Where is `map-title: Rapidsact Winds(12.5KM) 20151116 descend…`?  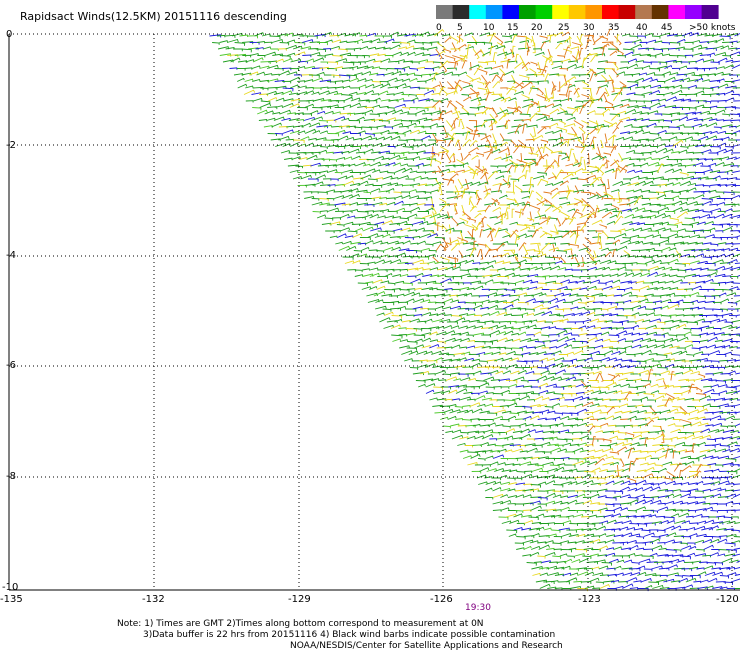
map-title: Rapidsact Winds(12.5KM) 20151116 descend… is located at coordinates (153, 16).